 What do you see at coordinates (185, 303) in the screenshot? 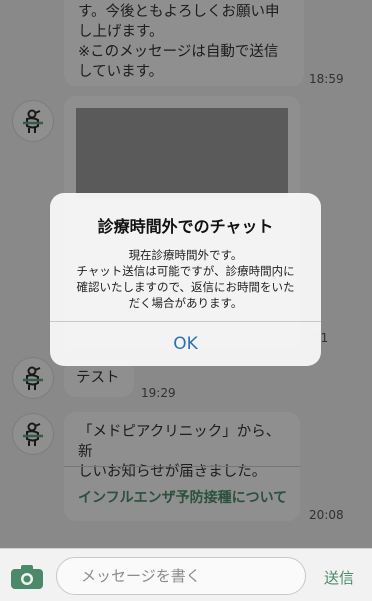
I see `dialog-message-line: だく場合があります。` at bounding box center [185, 303].